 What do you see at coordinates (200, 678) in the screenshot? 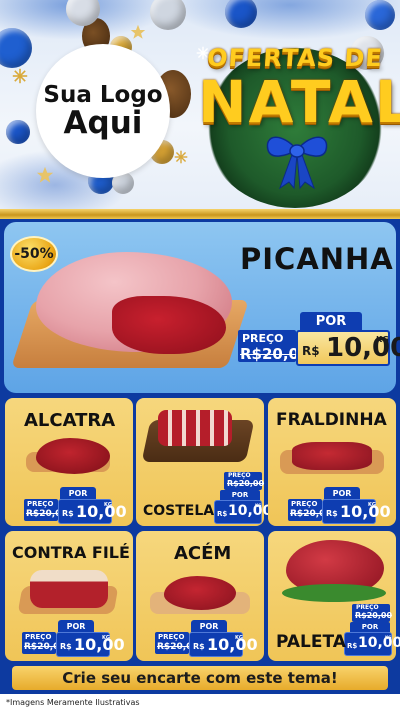
I see `cta-banner: Crie seu encarte com este tema!` at bounding box center [200, 678].